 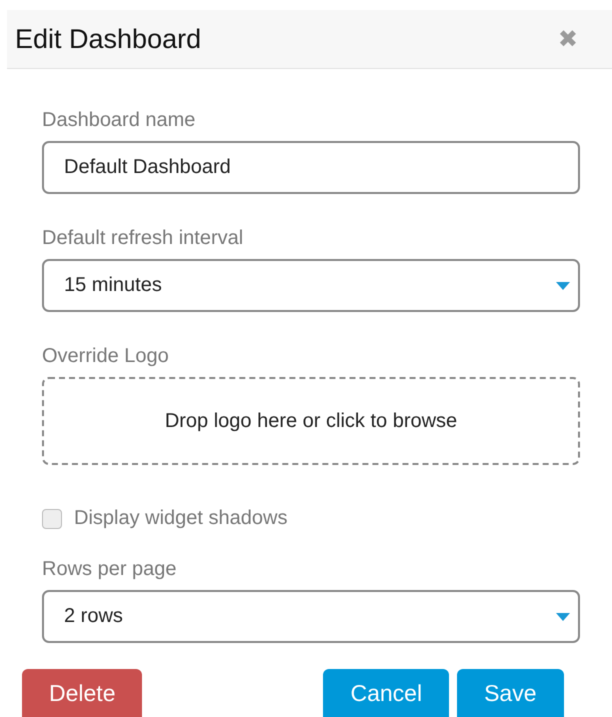 I want to click on checkbox-label: Display widget shadows, so click(x=181, y=518).